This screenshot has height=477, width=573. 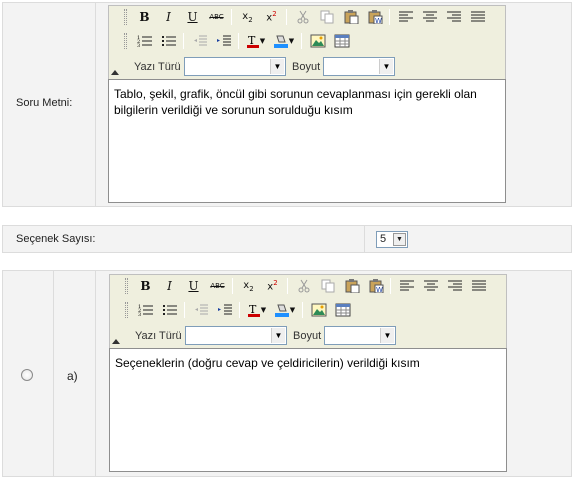 I want to click on background-color-icon: ▼, so click(x=284, y=310).